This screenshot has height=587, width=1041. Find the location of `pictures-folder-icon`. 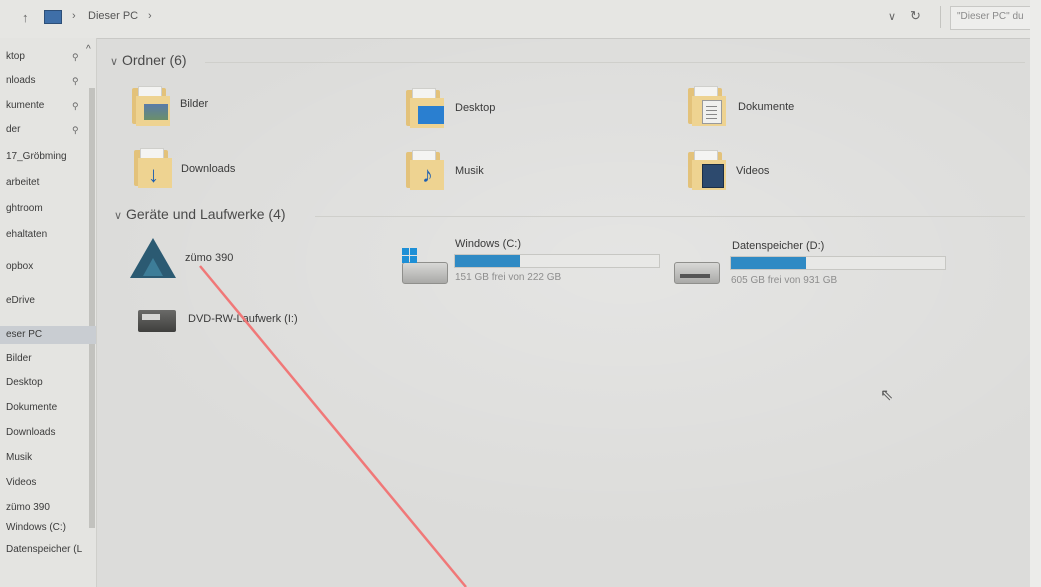

pictures-folder-icon is located at coordinates (151, 106).